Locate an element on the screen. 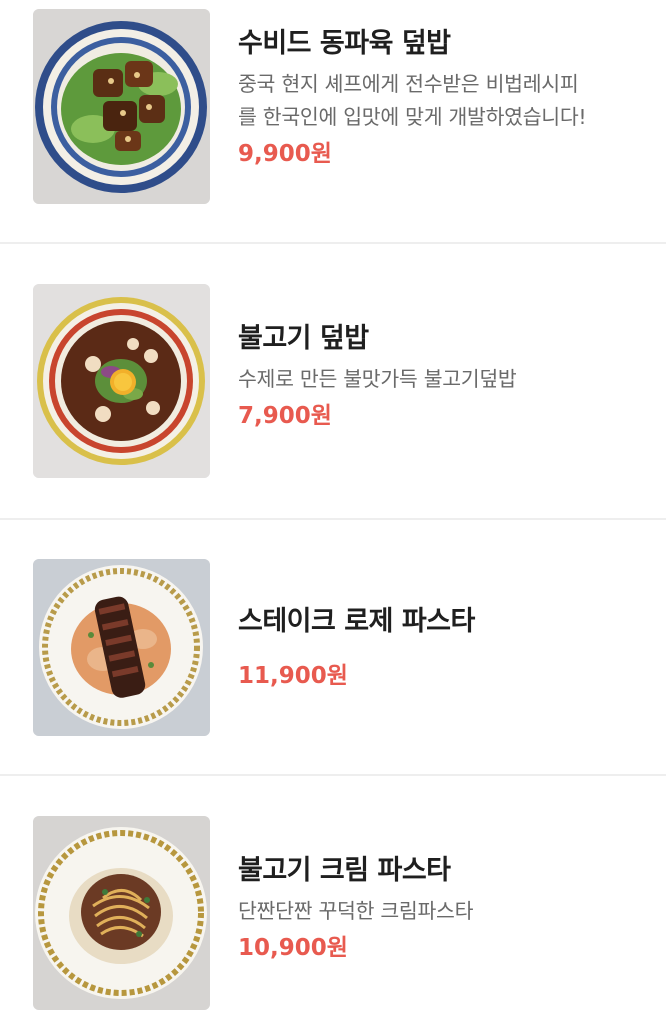  menu-item-description: 단짠단짠 꾸덕한 크림파스타 is located at coordinates (442, 911).